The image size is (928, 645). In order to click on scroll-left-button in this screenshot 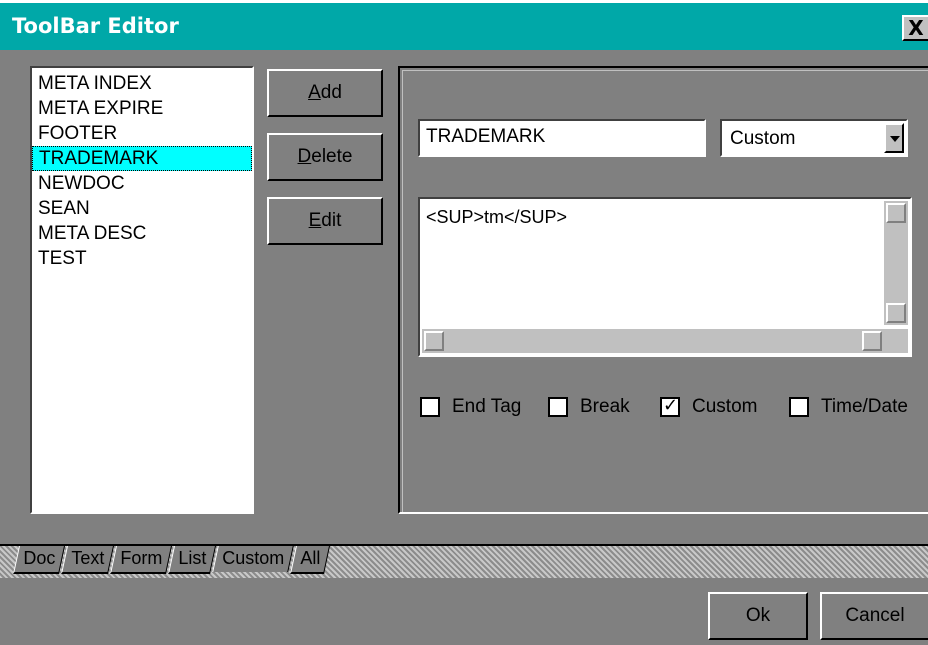, I will do `click(434, 341)`.